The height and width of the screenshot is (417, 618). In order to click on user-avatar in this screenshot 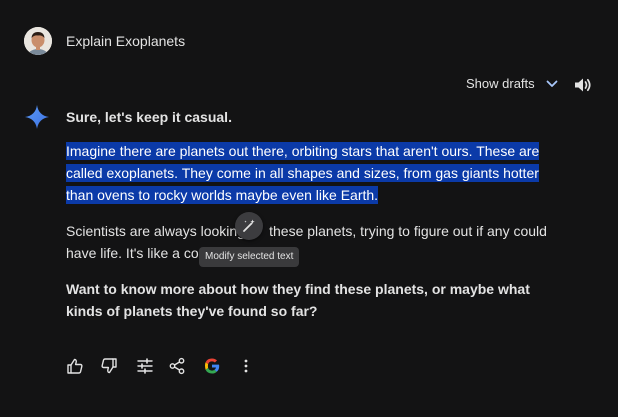, I will do `click(38, 41)`.